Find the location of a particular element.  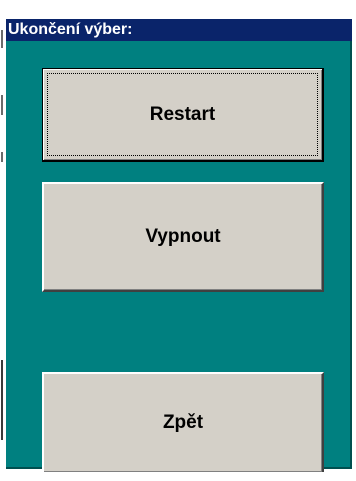

dialog-title: Ukončení výber: is located at coordinates (179, 30).